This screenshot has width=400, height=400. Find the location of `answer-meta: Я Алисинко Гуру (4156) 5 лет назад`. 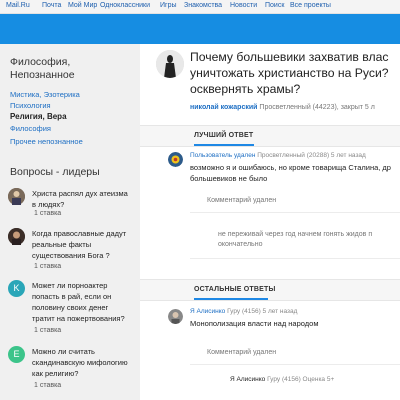

answer-meta: Я Алисинко Гуру (4156) 5 лет назад is located at coordinates (244, 311).